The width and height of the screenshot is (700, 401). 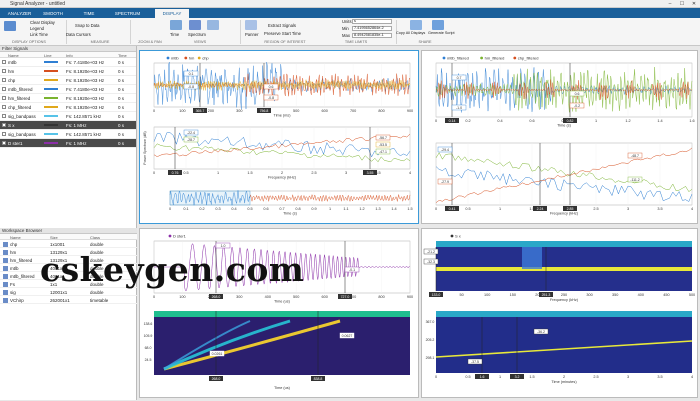 What do you see at coordinates (89, 13) in the screenshot?
I see `tab-time: TIME` at bounding box center [89, 13].